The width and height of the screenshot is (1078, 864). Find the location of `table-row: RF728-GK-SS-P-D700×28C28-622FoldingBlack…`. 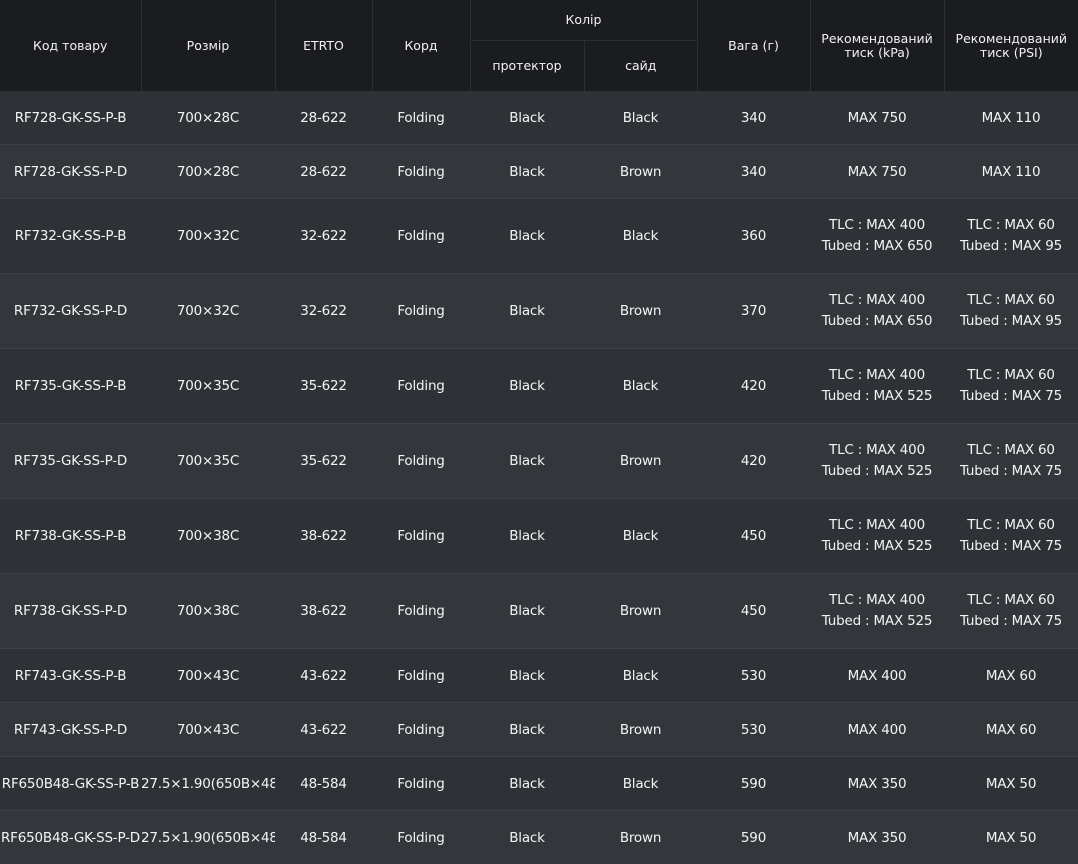

table-row: RF728-GK-SS-P-D700×28C28-622FoldingBlack… is located at coordinates (539, 172).